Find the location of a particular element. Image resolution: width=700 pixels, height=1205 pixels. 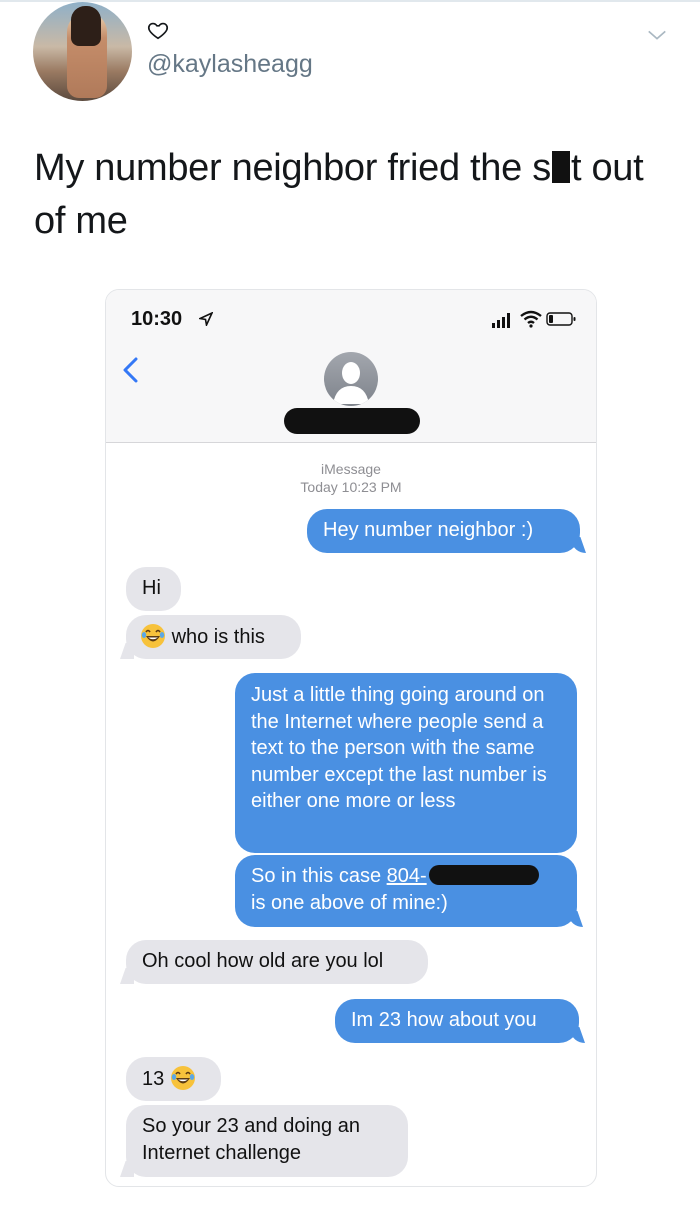

message-text-before: So in this case is located at coordinates (319, 876).